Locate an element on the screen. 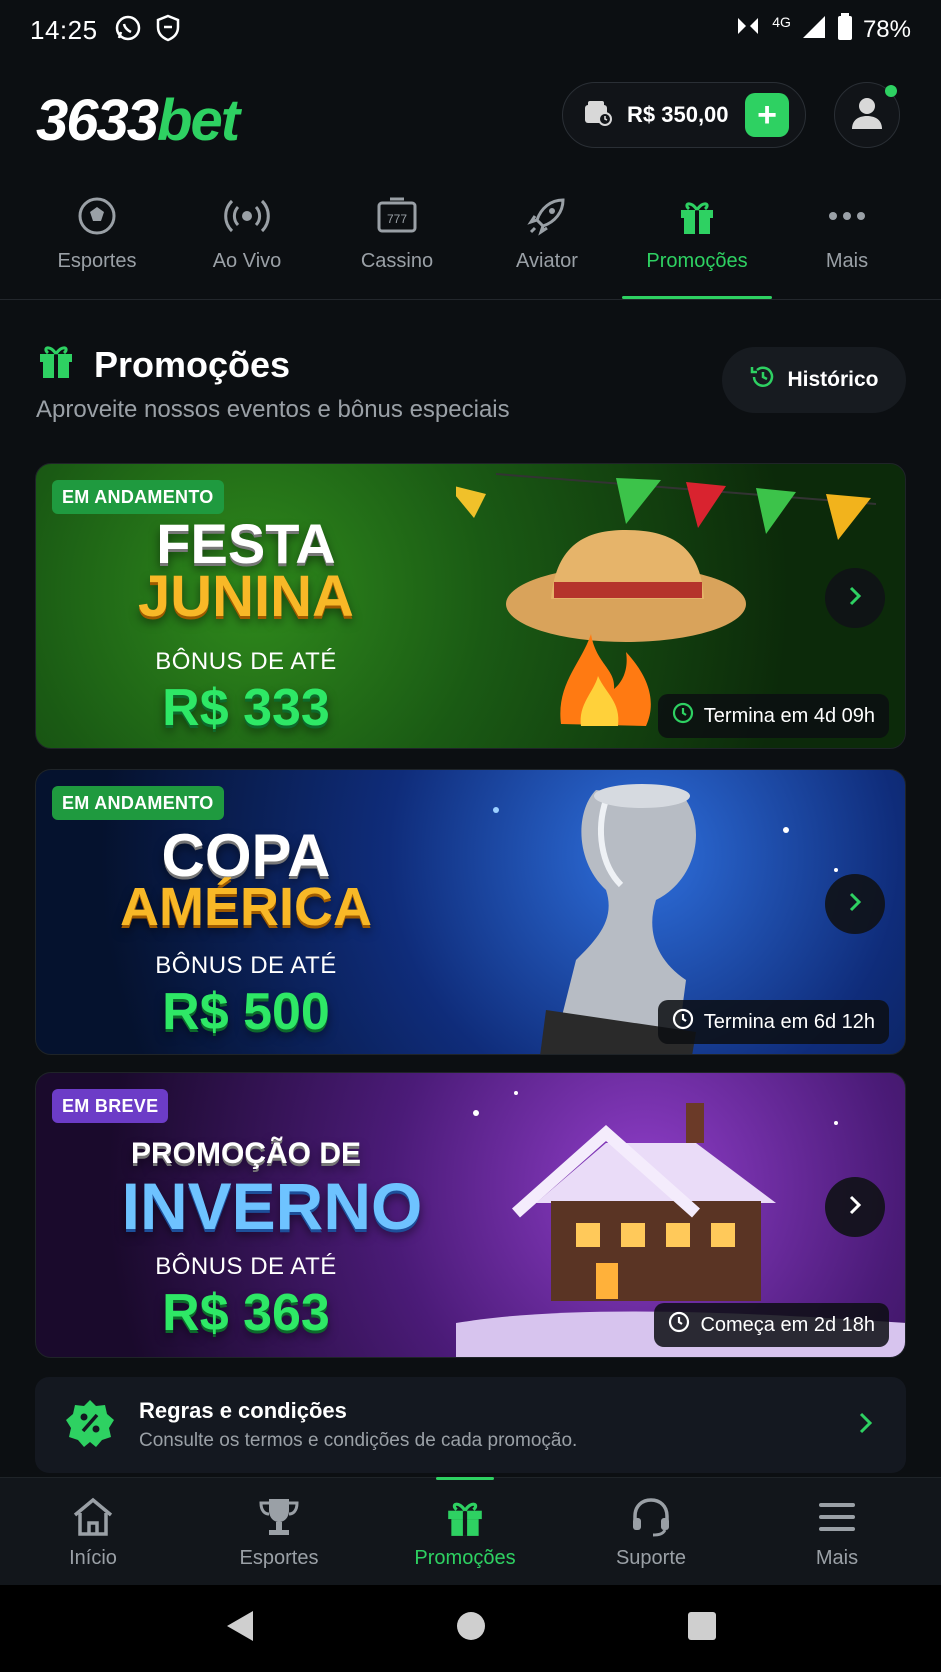 The height and width of the screenshot is (1672, 941). system-nav-bar is located at coordinates (470, 1628).